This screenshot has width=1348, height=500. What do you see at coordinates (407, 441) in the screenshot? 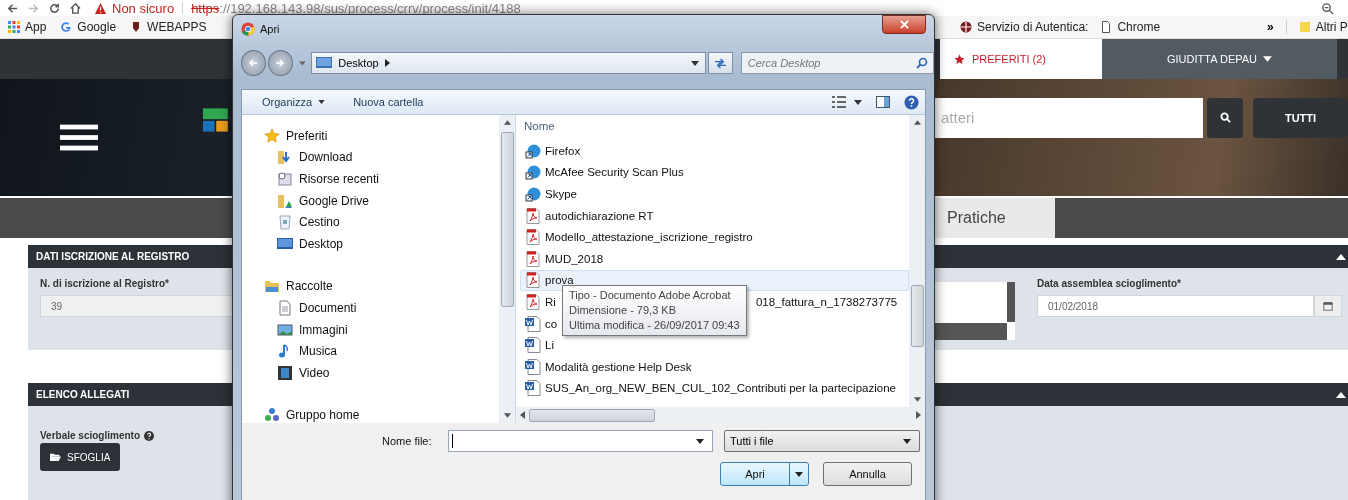
I see `file-name-label: Nome file:` at bounding box center [407, 441].